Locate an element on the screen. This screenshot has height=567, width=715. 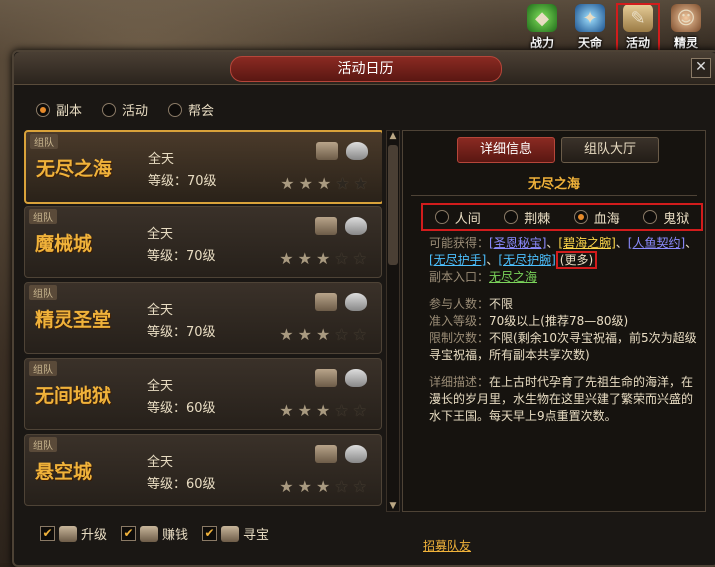
filter-activity: 活动 is located at coordinates (125, 109).